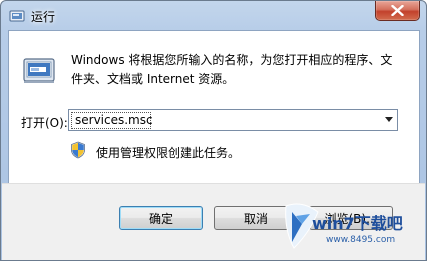 The height and width of the screenshot is (261, 427). Describe the element at coordinates (39, 70) in the screenshot. I see `run-dialog-icon` at that location.